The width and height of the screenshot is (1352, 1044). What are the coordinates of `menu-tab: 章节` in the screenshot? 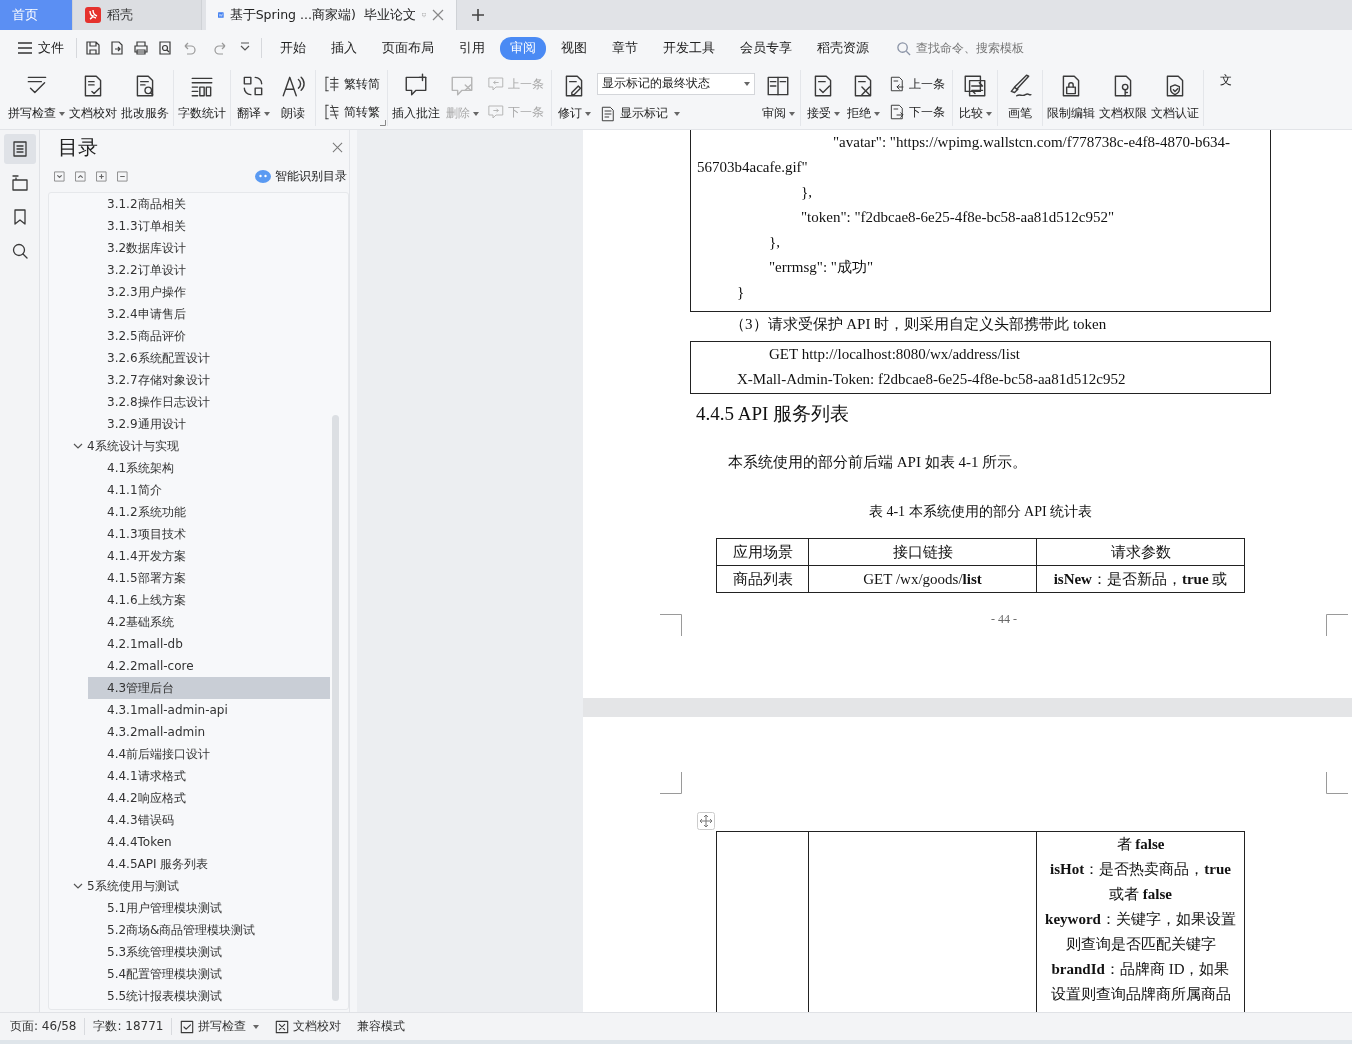 It's located at (625, 48).